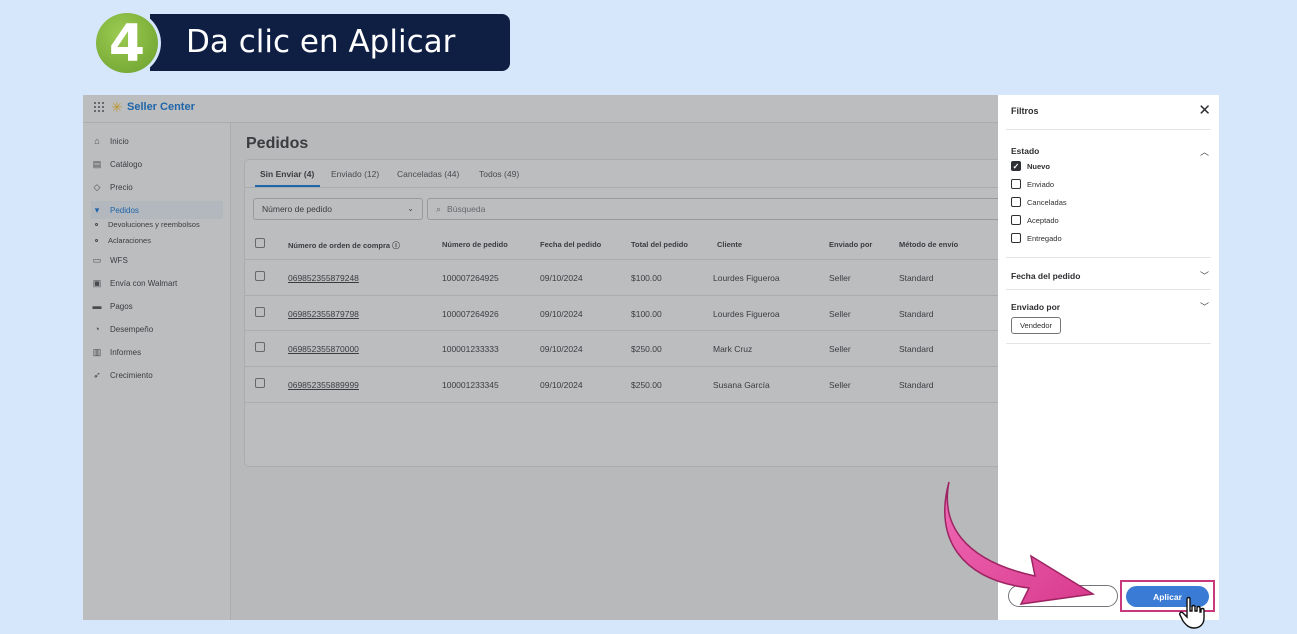  I want to click on close-icon: ✕, so click(1204, 110).